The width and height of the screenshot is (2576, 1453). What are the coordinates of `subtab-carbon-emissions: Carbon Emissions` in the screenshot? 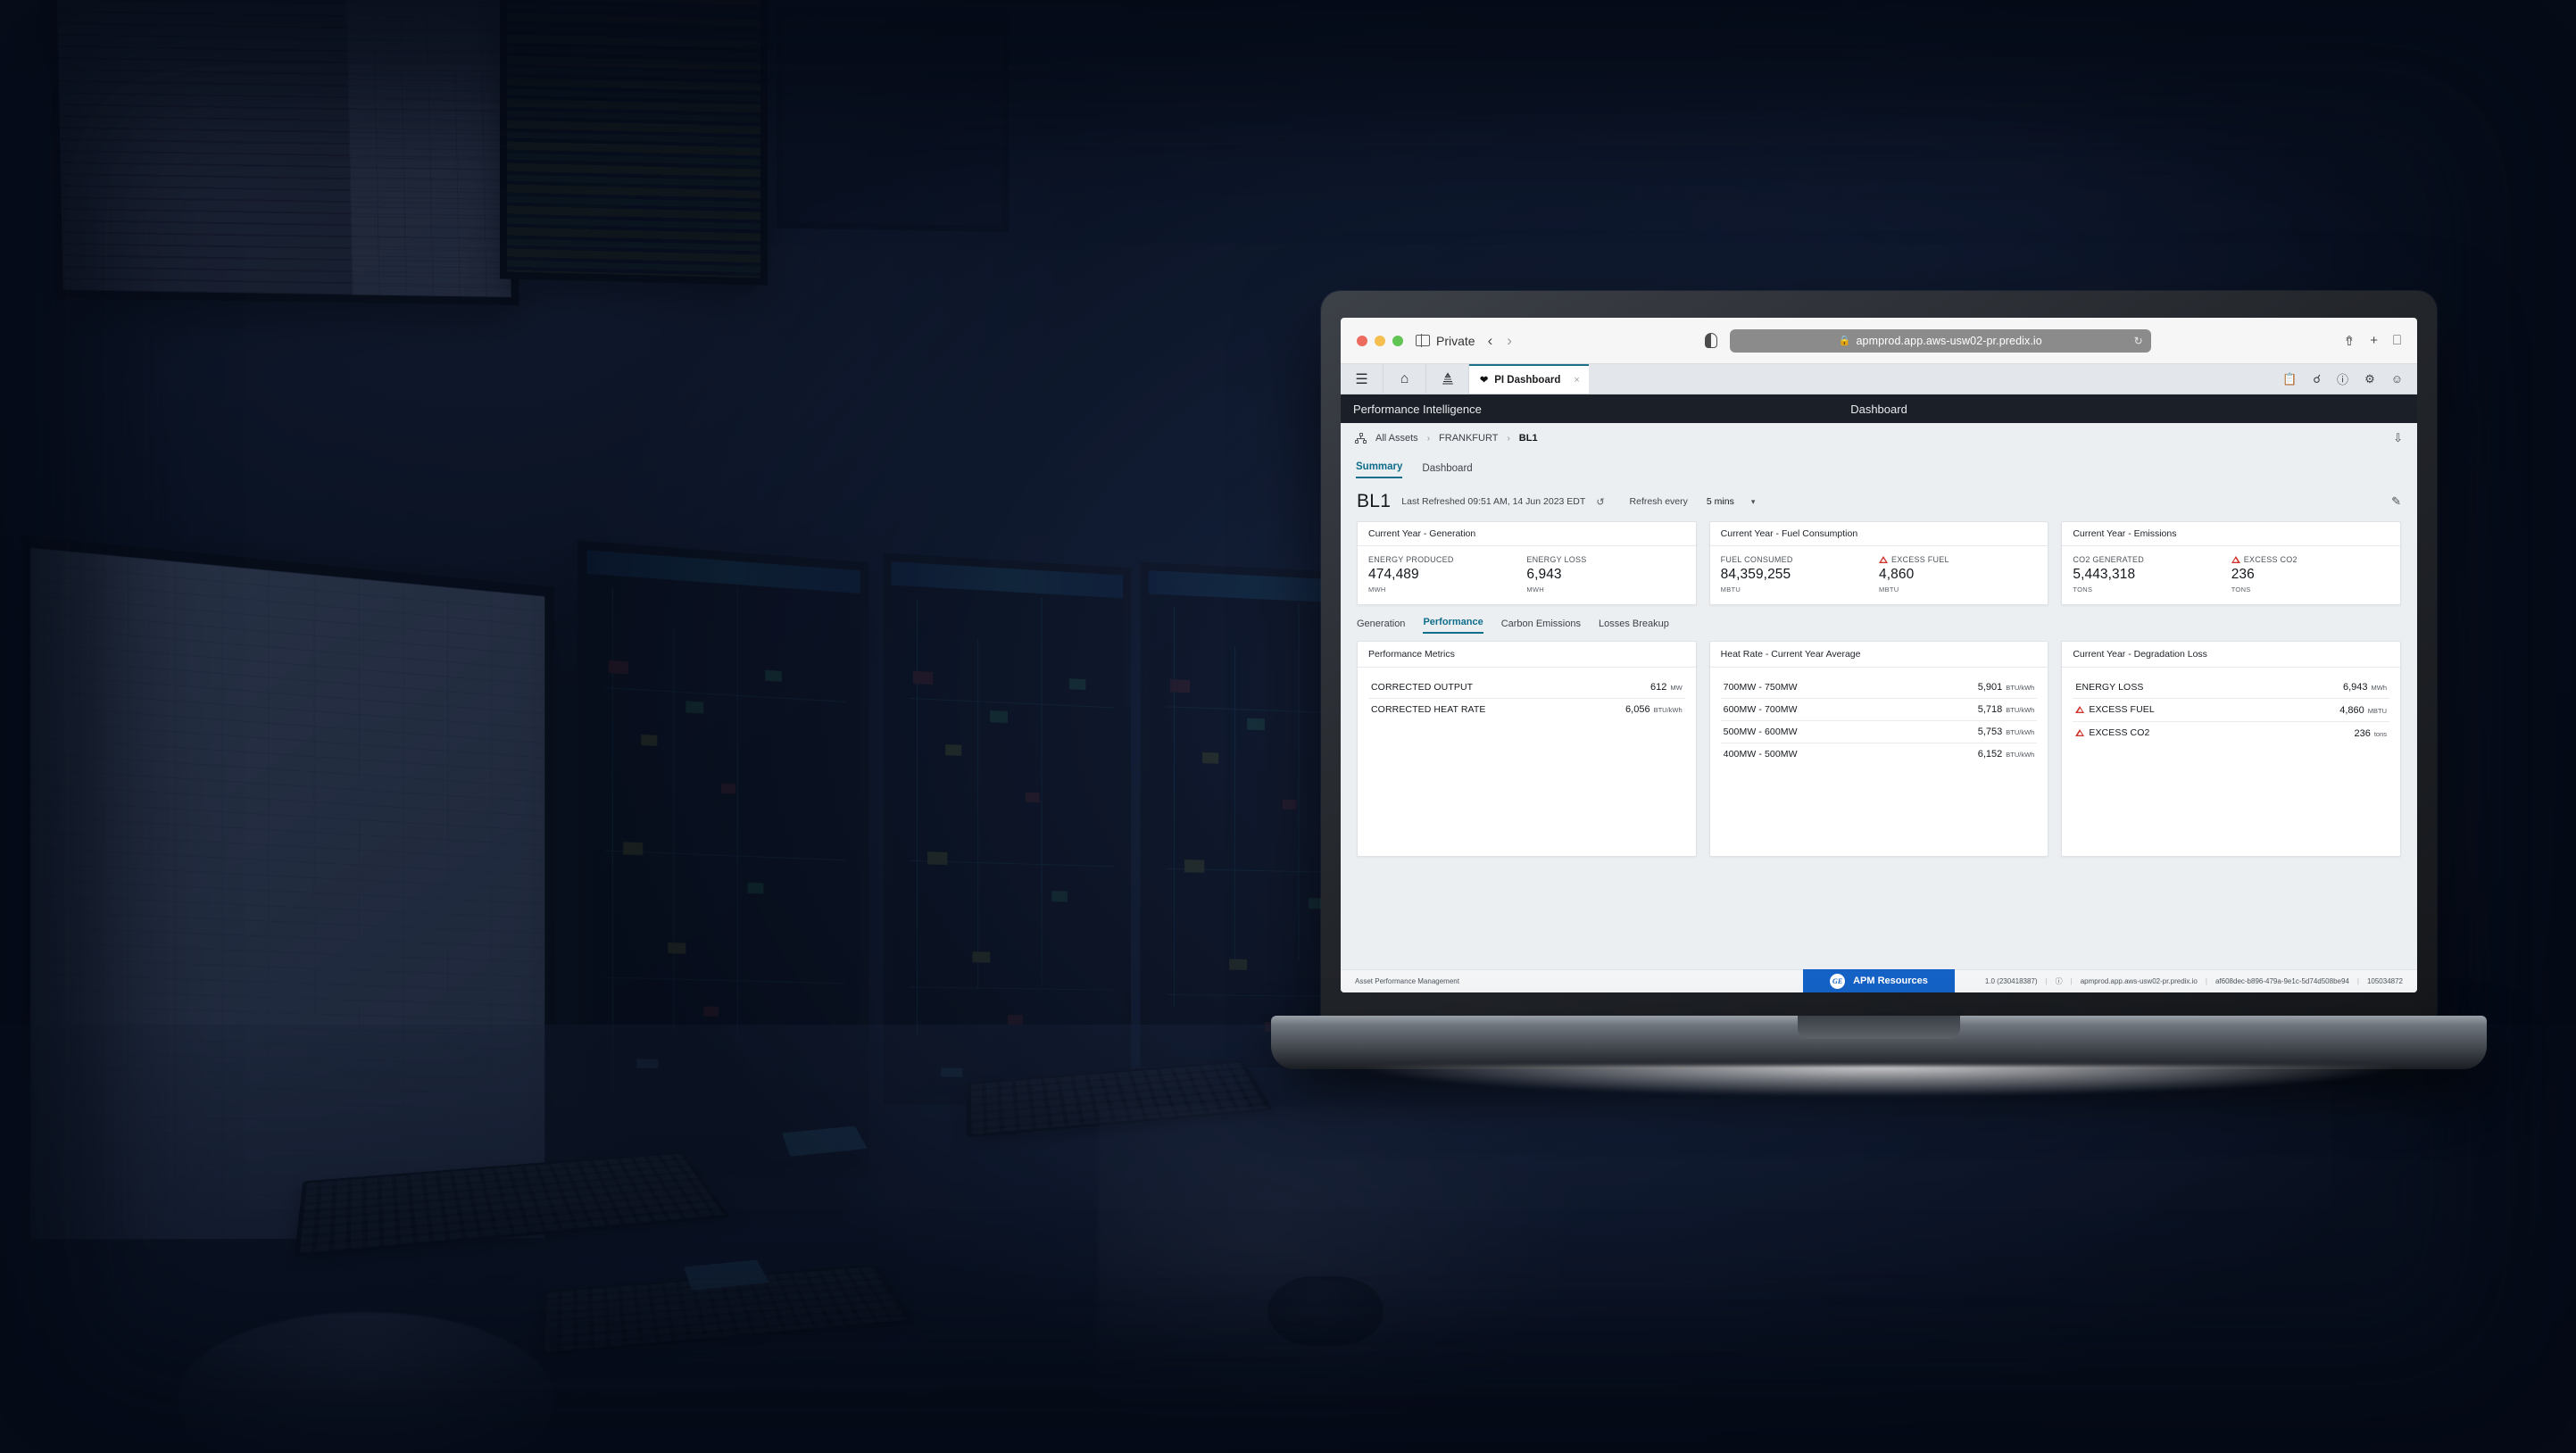 It's located at (1541, 626).